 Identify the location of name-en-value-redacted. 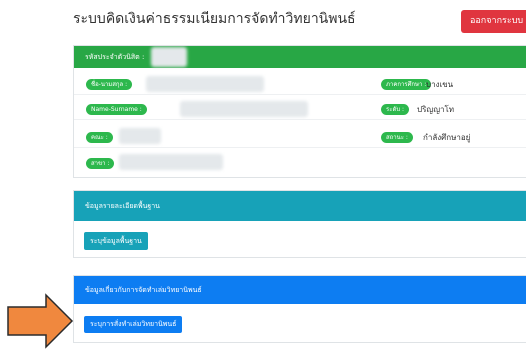
(244, 109).